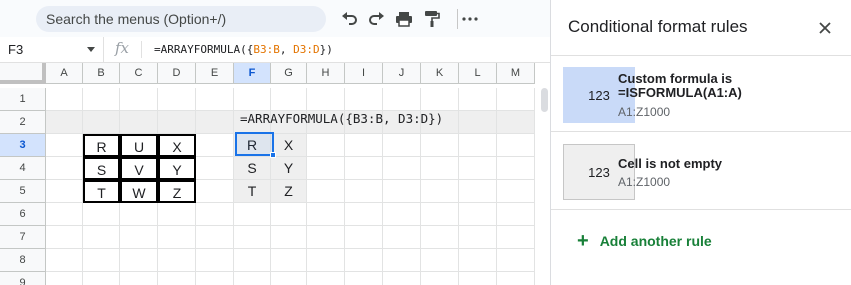  I want to click on cell-h8, so click(326, 260).